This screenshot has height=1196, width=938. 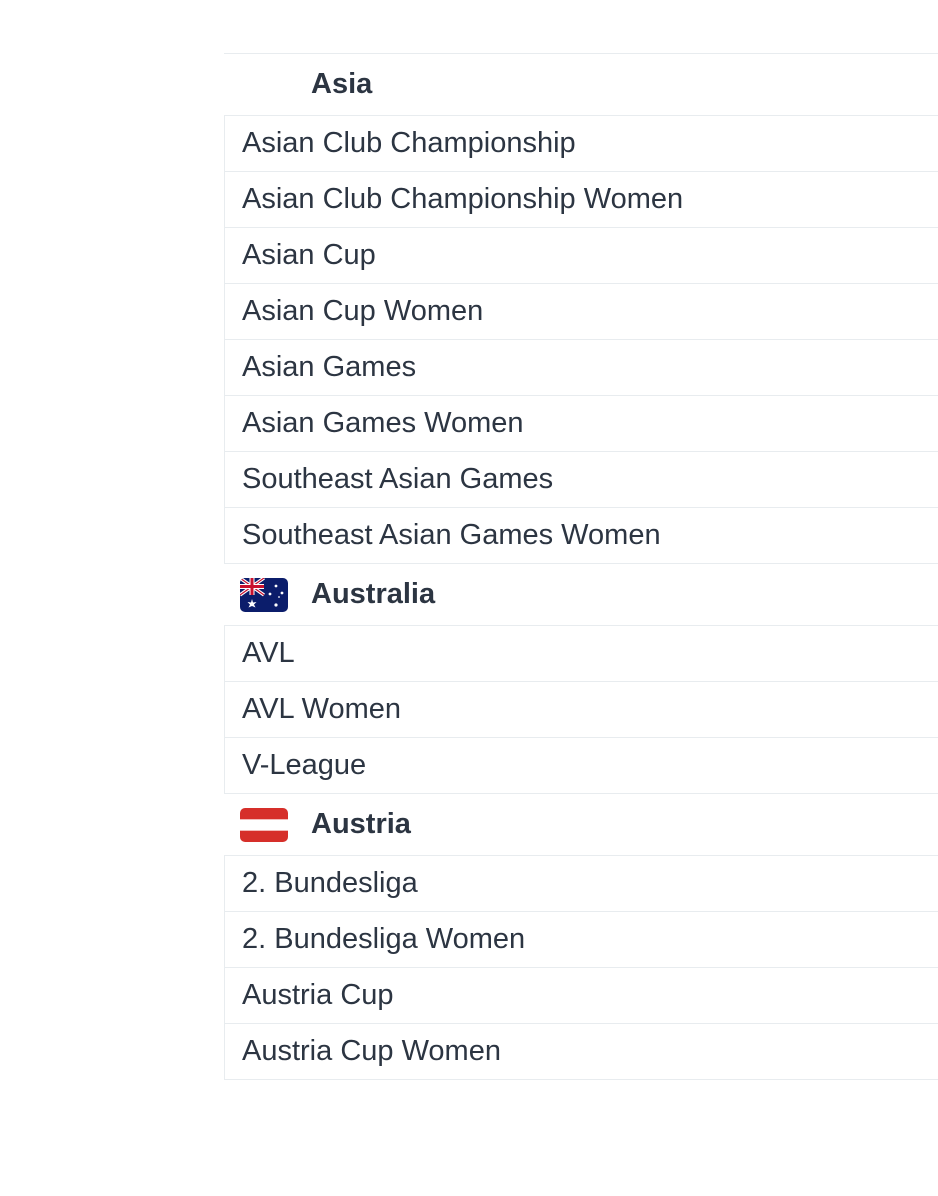 I want to click on list-item: Southeast Asian Games Women, so click(x=581, y=536).